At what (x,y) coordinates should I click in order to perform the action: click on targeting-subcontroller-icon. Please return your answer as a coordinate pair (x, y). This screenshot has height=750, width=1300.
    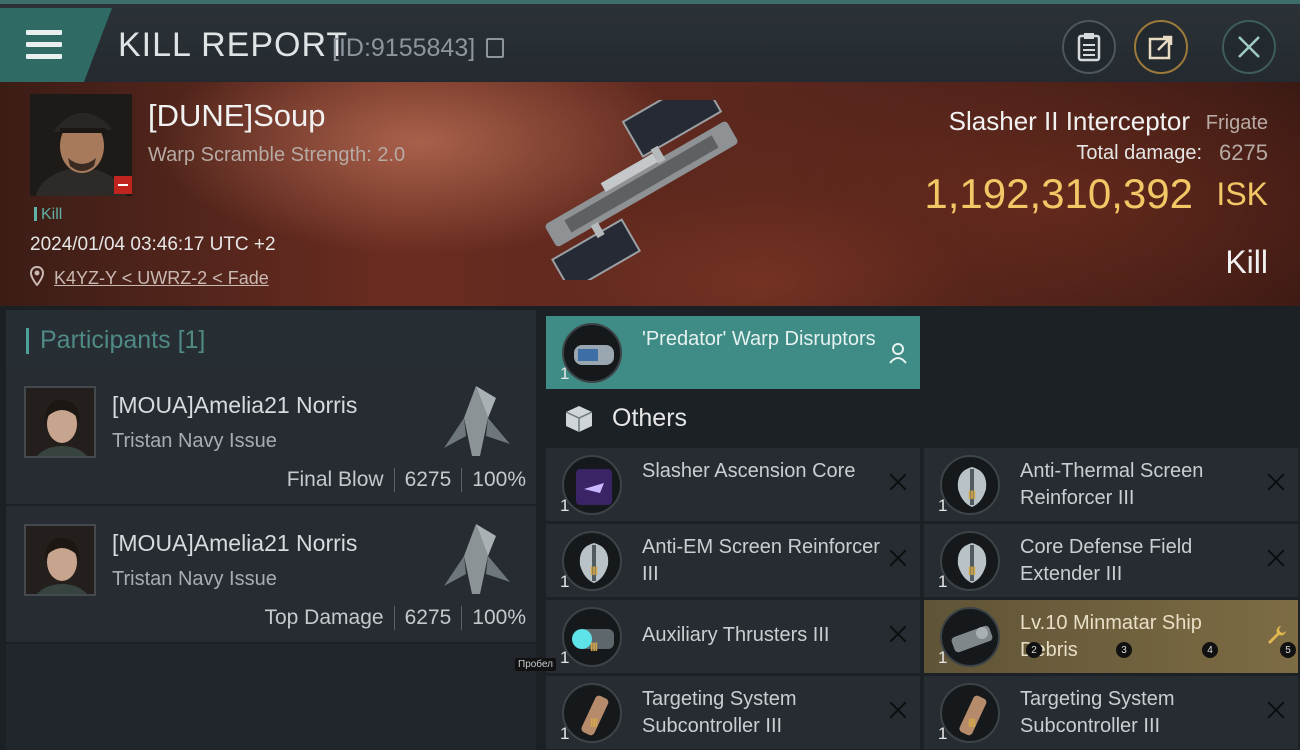
    Looking at the image, I should click on (592, 713).